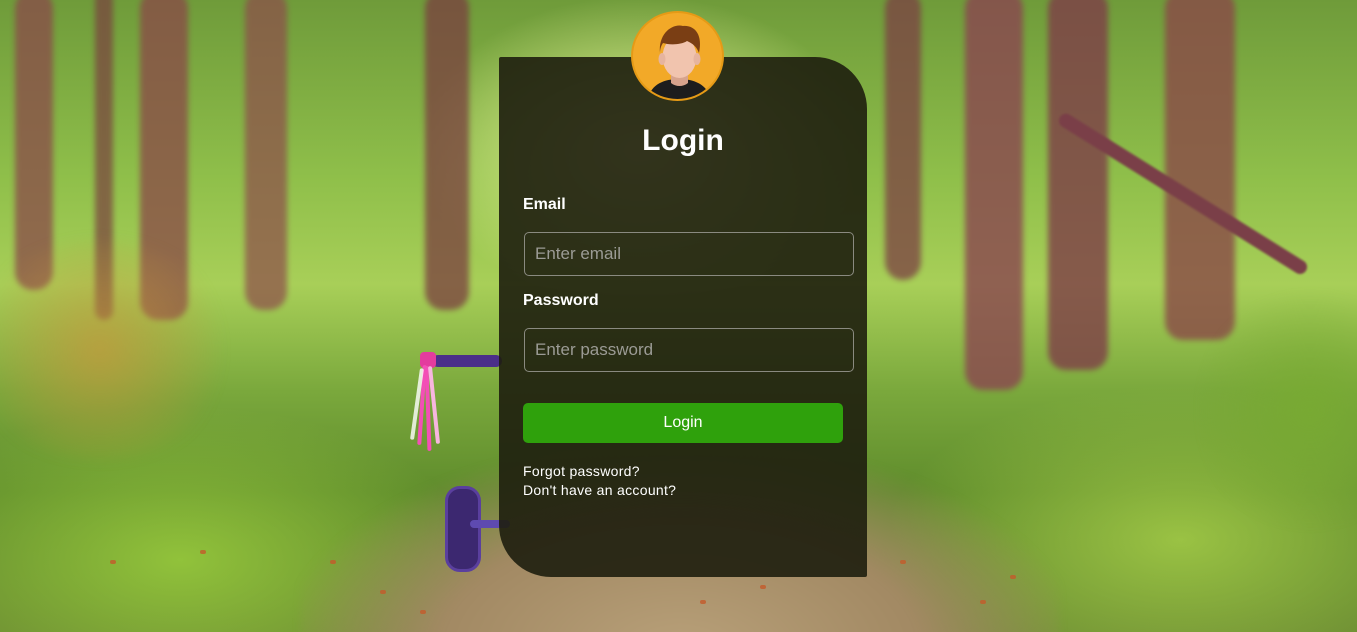 This screenshot has height=632, width=1357. I want to click on email-label: Email, so click(544, 204).